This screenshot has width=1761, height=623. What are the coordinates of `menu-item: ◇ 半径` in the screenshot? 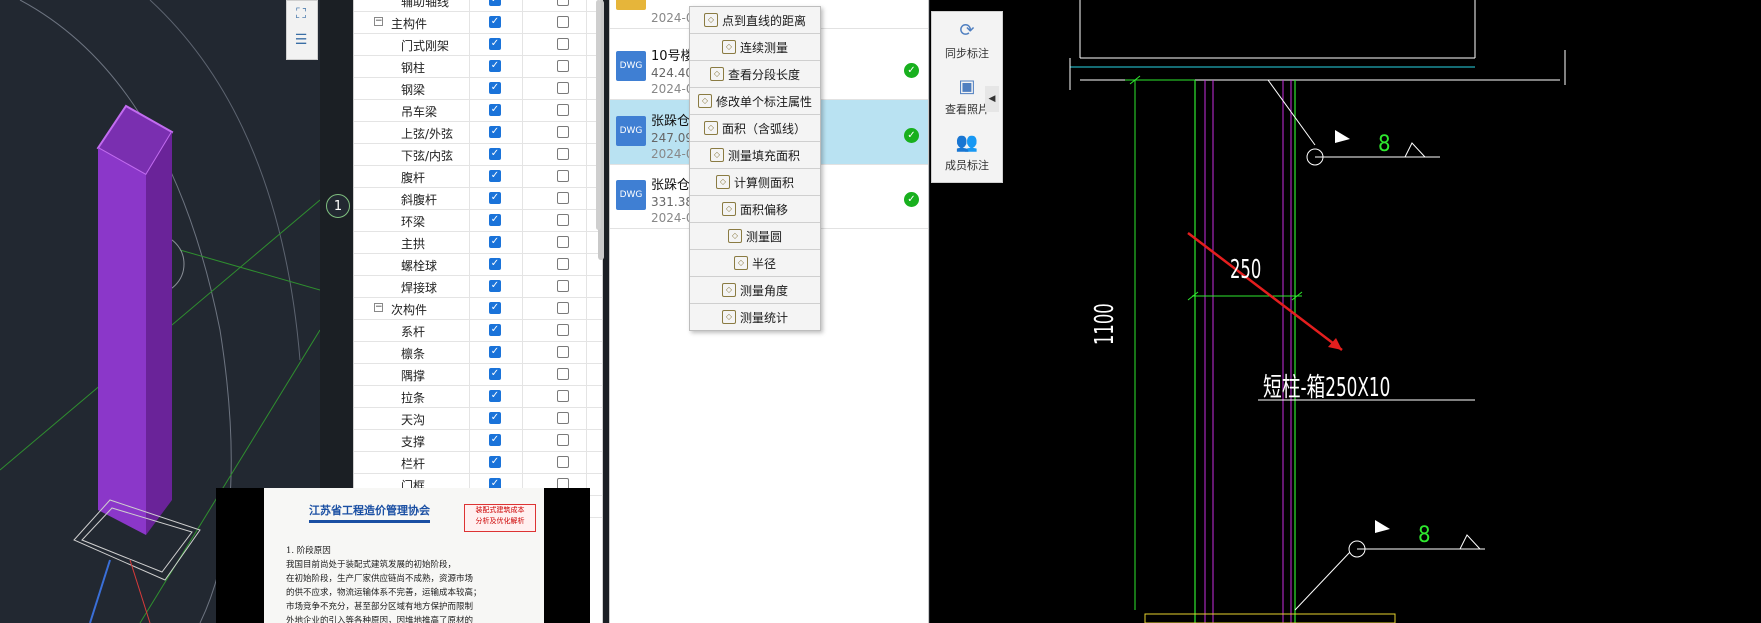 It's located at (755, 263).